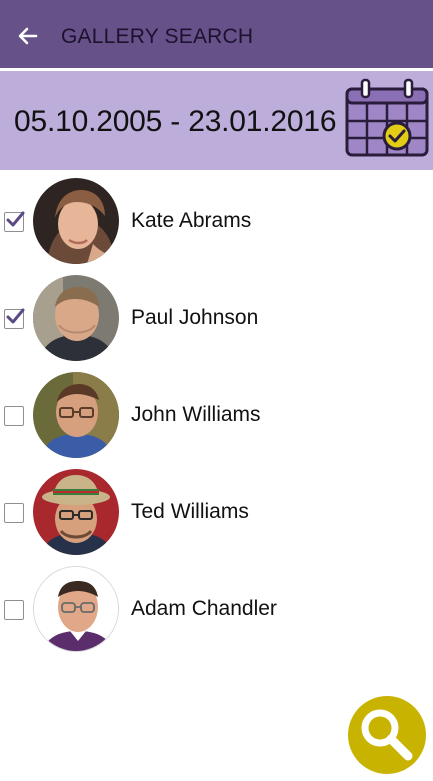 This screenshot has height=781, width=433. I want to click on page-title: GALLERY SEARCH, so click(157, 36).